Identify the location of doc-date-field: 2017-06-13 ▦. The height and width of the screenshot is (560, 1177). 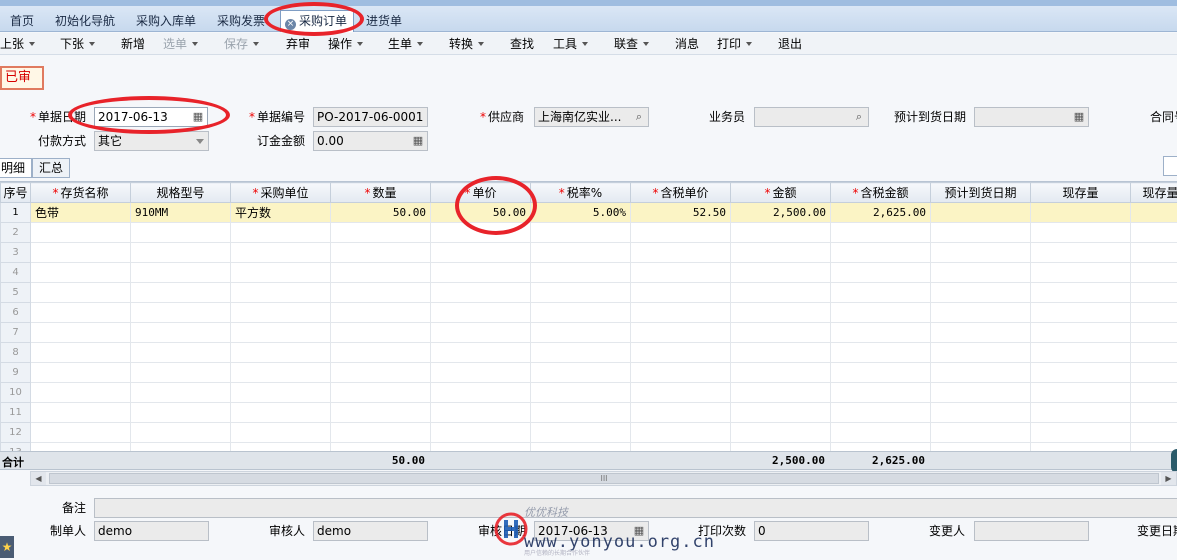
(151, 117).